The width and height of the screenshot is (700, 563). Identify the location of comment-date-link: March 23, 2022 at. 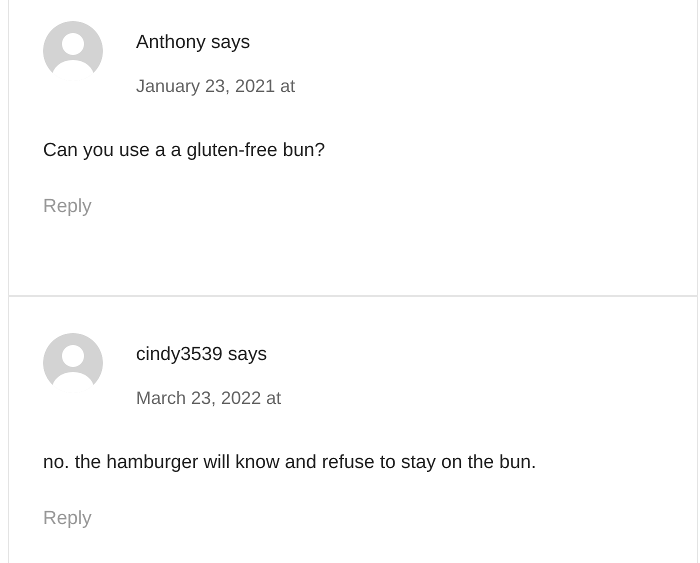
(209, 398).